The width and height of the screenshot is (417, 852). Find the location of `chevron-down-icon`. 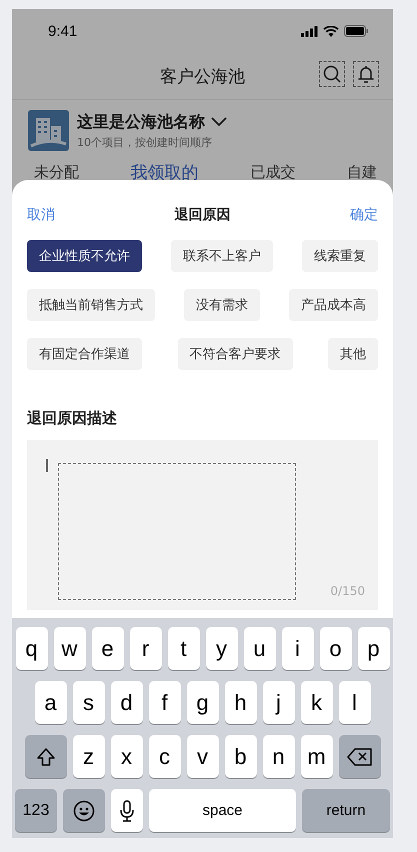

chevron-down-icon is located at coordinates (219, 122).